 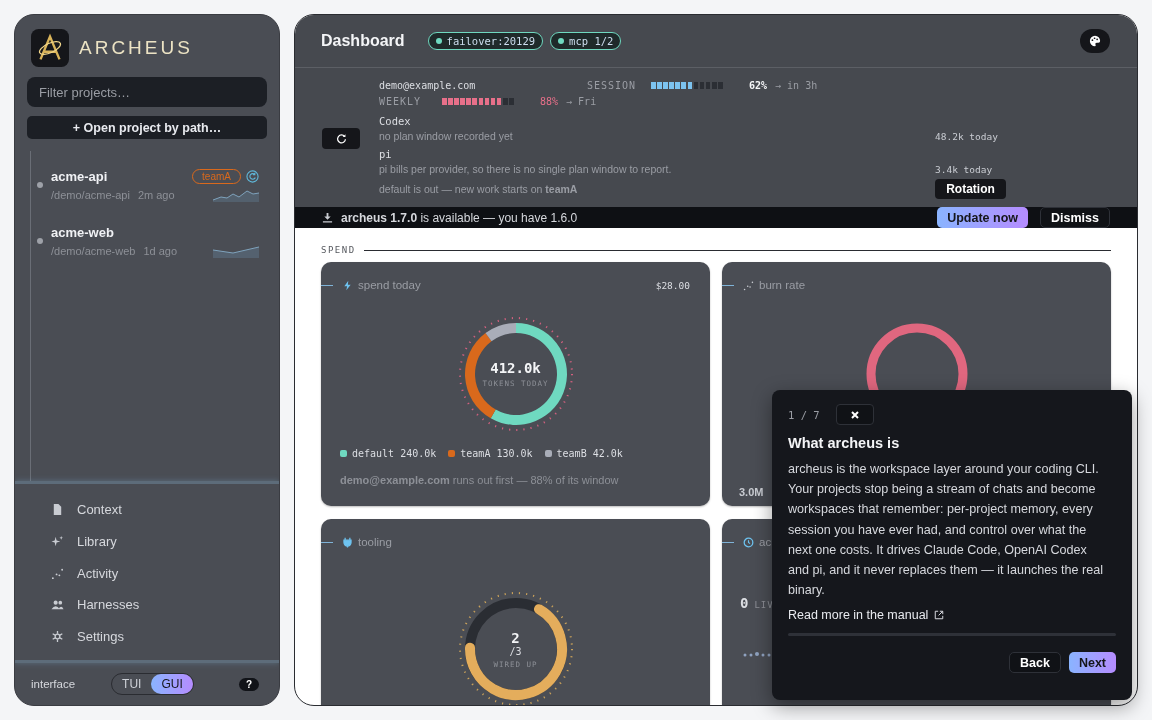 What do you see at coordinates (386, 155) in the screenshot?
I see `provider-name: pi` at bounding box center [386, 155].